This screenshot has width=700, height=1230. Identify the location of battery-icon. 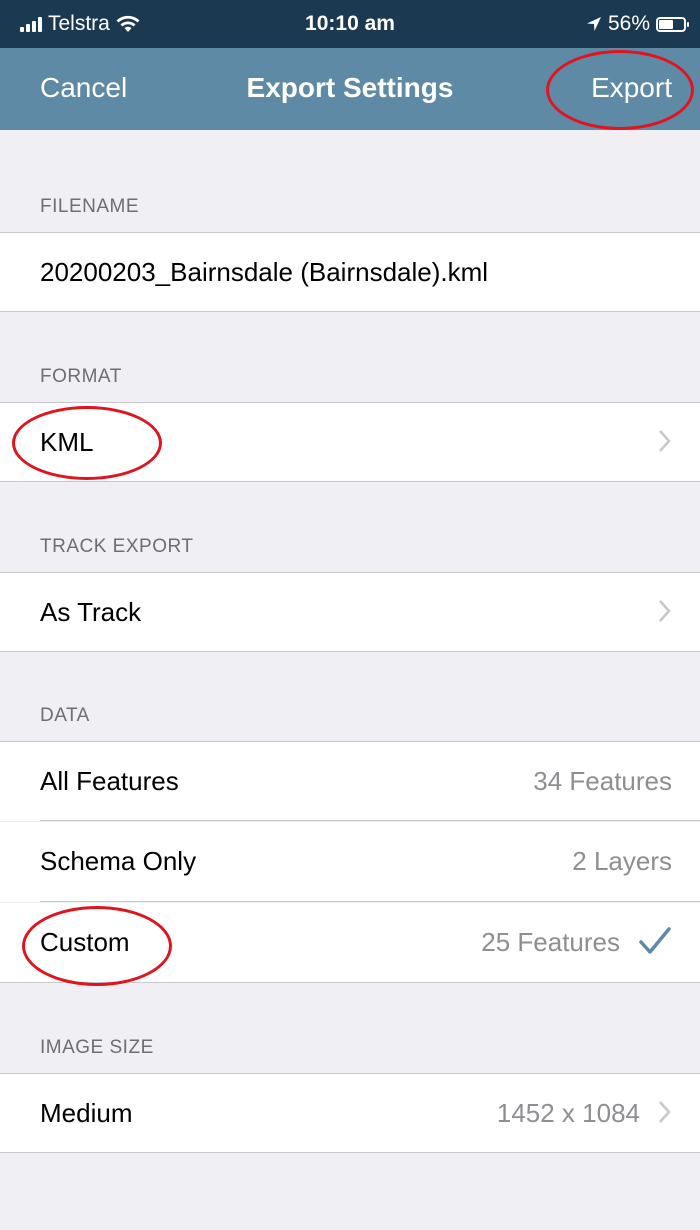
(672, 24).